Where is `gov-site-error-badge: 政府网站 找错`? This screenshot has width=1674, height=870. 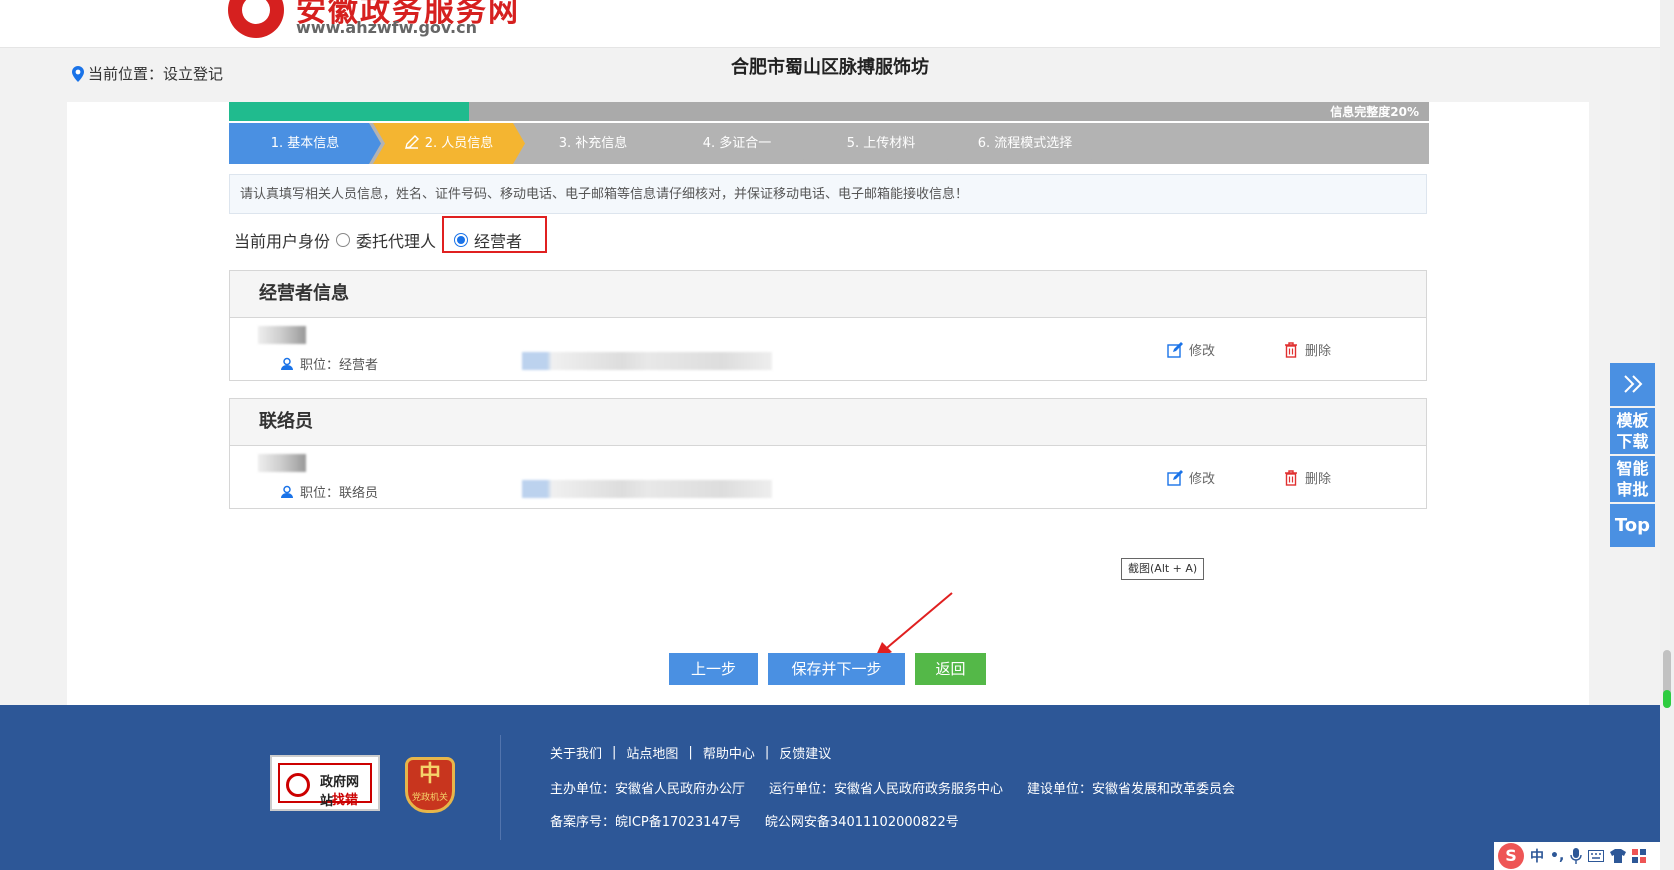 gov-site-error-badge: 政府网站 找错 is located at coordinates (325, 783).